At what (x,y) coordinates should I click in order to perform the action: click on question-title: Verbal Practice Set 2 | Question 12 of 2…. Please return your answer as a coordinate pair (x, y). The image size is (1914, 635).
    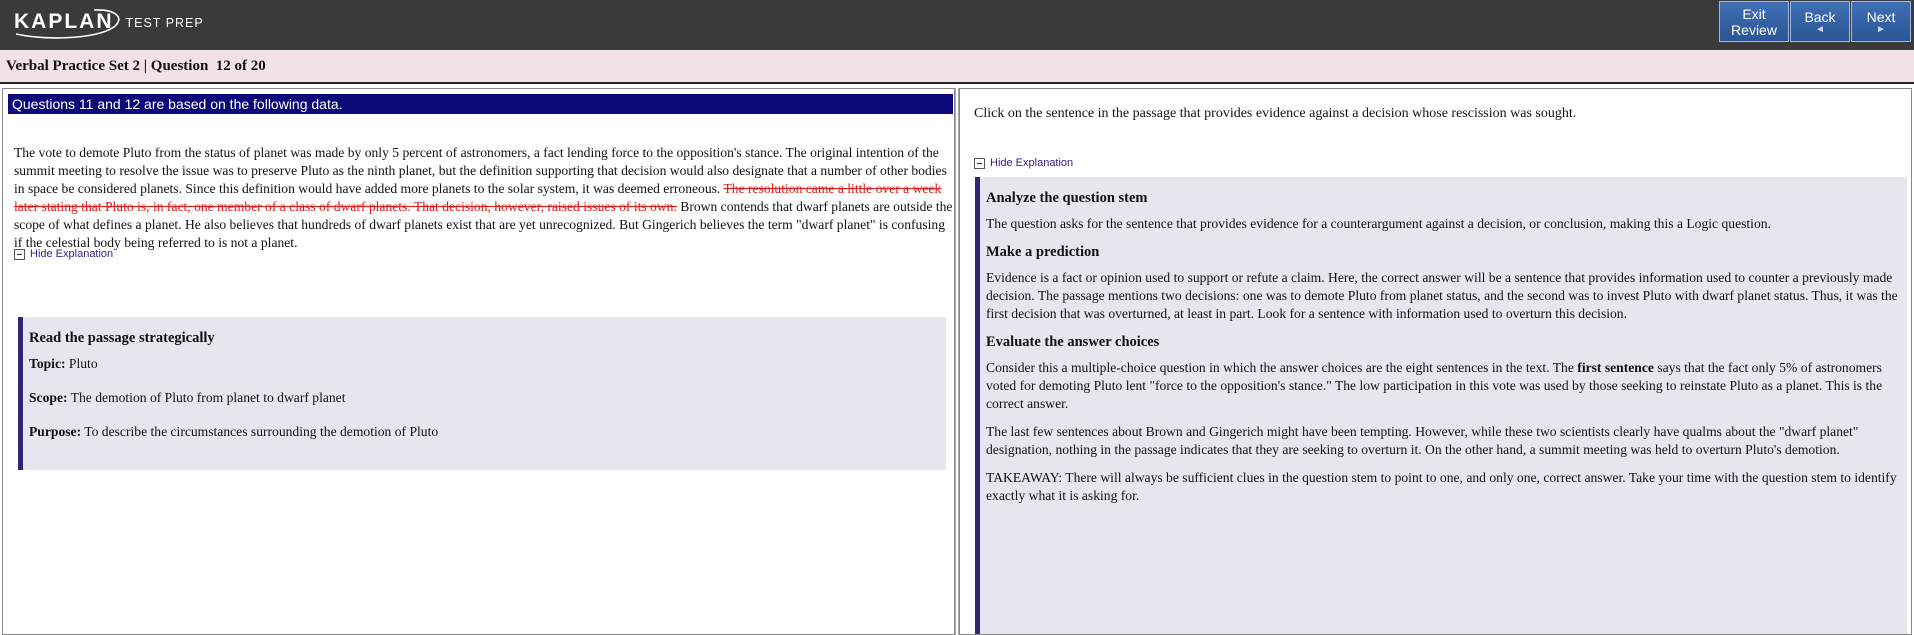
    Looking at the image, I should click on (136, 66).